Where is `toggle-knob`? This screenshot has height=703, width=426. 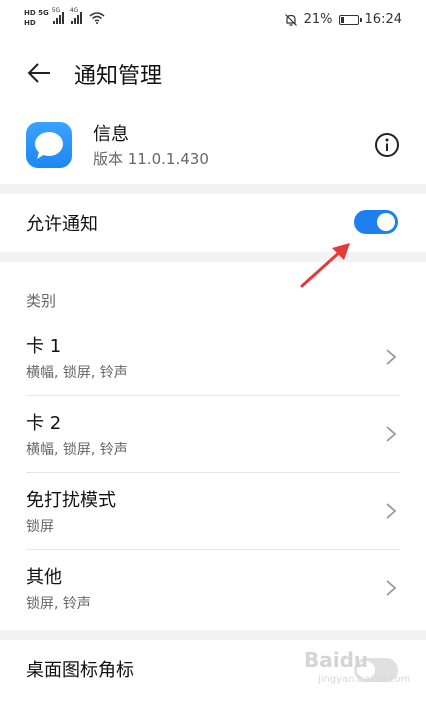 toggle-knob is located at coordinates (386, 222).